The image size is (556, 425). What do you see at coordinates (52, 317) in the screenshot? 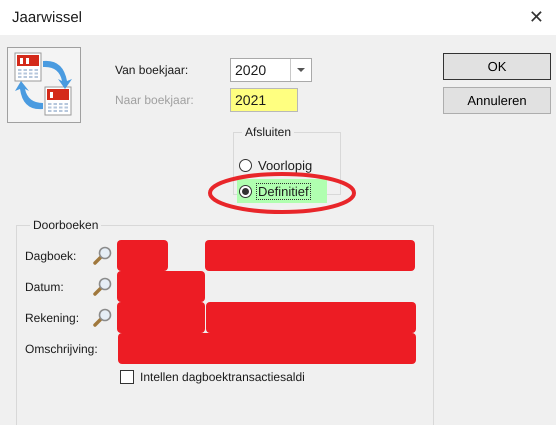
I see `field-label: Rekening:` at bounding box center [52, 317].